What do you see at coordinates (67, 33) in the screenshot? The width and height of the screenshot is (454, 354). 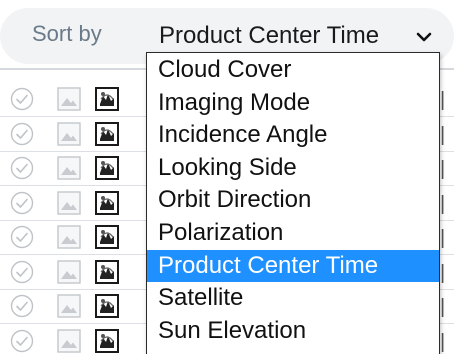 I see `sort-by-label: Sort by` at bounding box center [67, 33].